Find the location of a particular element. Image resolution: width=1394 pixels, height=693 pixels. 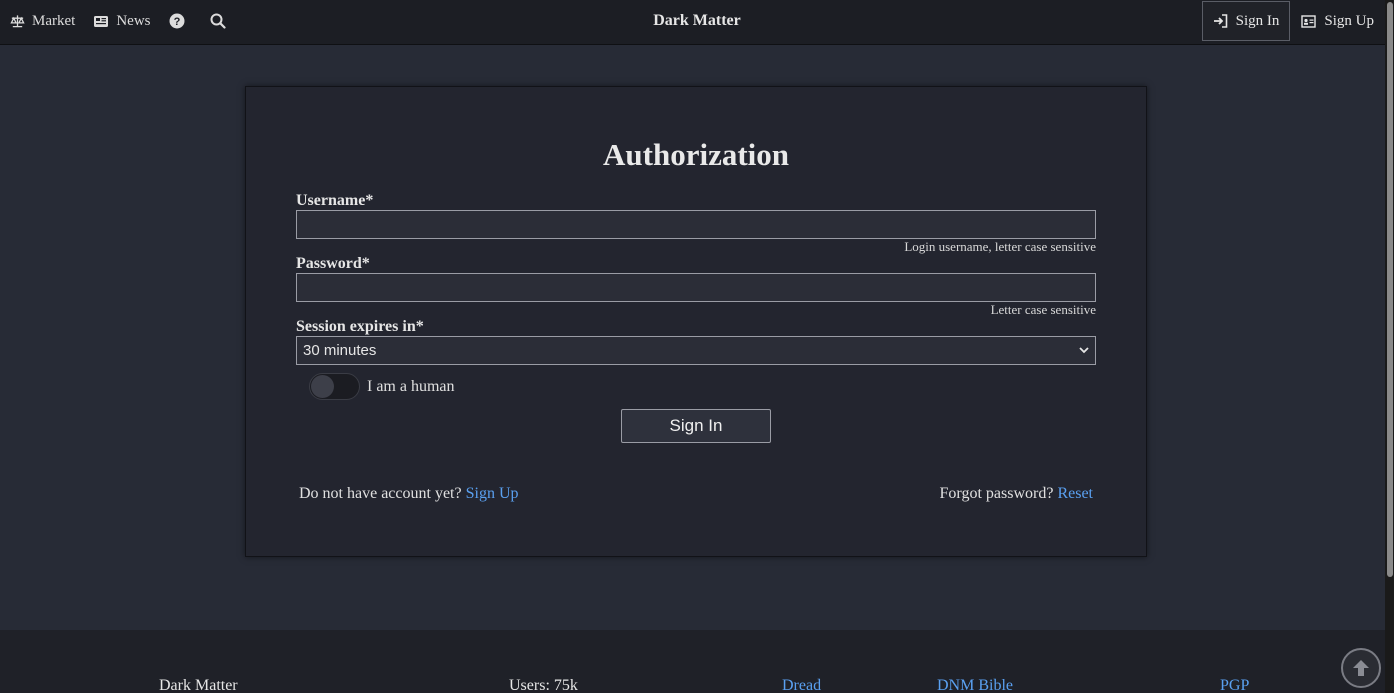

nav-right-group: Sign In Sign Up is located at coordinates (1293, 21).